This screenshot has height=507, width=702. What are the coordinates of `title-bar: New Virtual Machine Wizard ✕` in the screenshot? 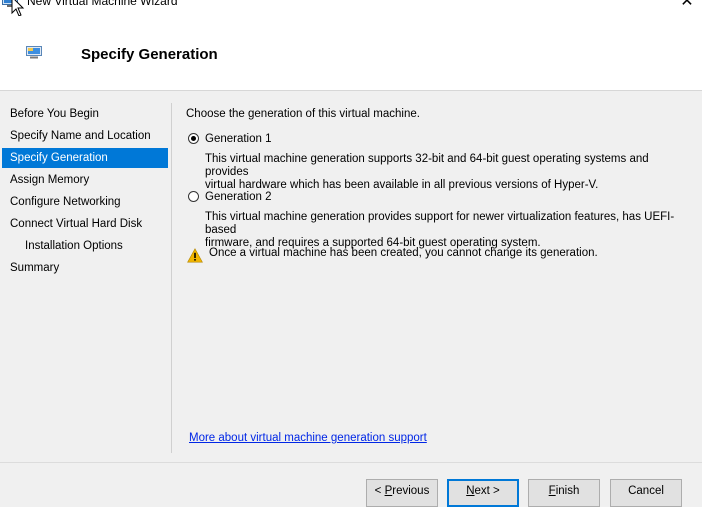 It's located at (351, 8).